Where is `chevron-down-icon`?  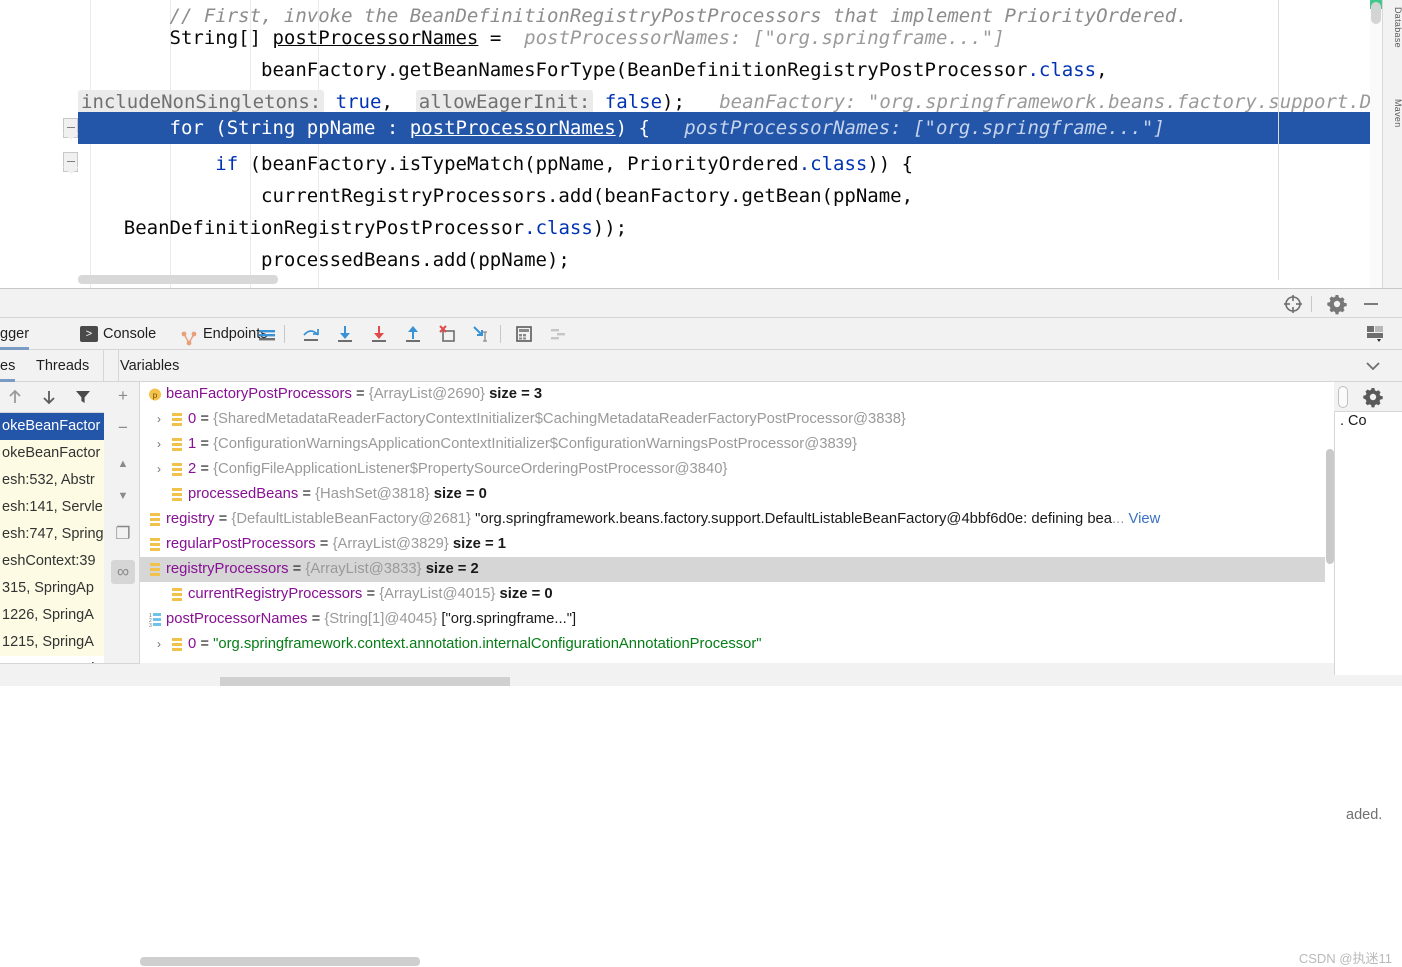 chevron-down-icon is located at coordinates (1373, 366).